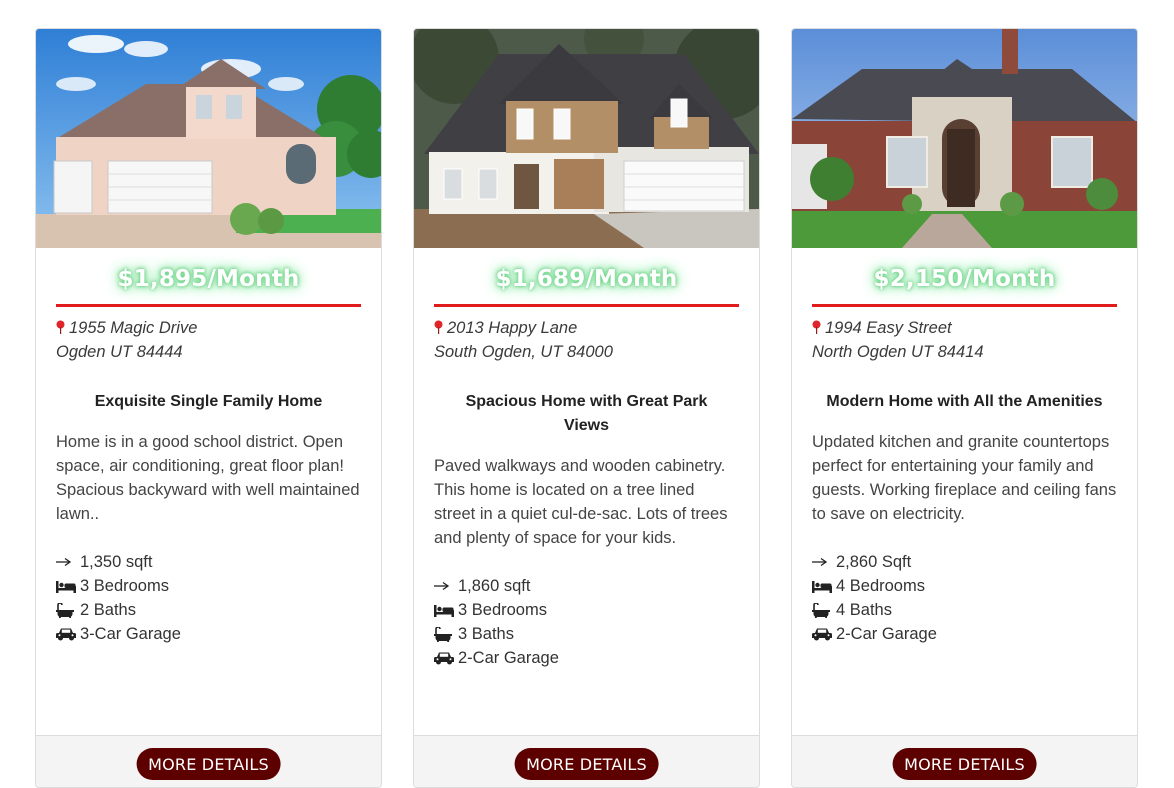 Image resolution: width=1174 pixels, height=788 pixels. Describe the element at coordinates (208, 340) in the screenshot. I see `address: 1955 Magic Drive Ogden UT 84444` at that location.